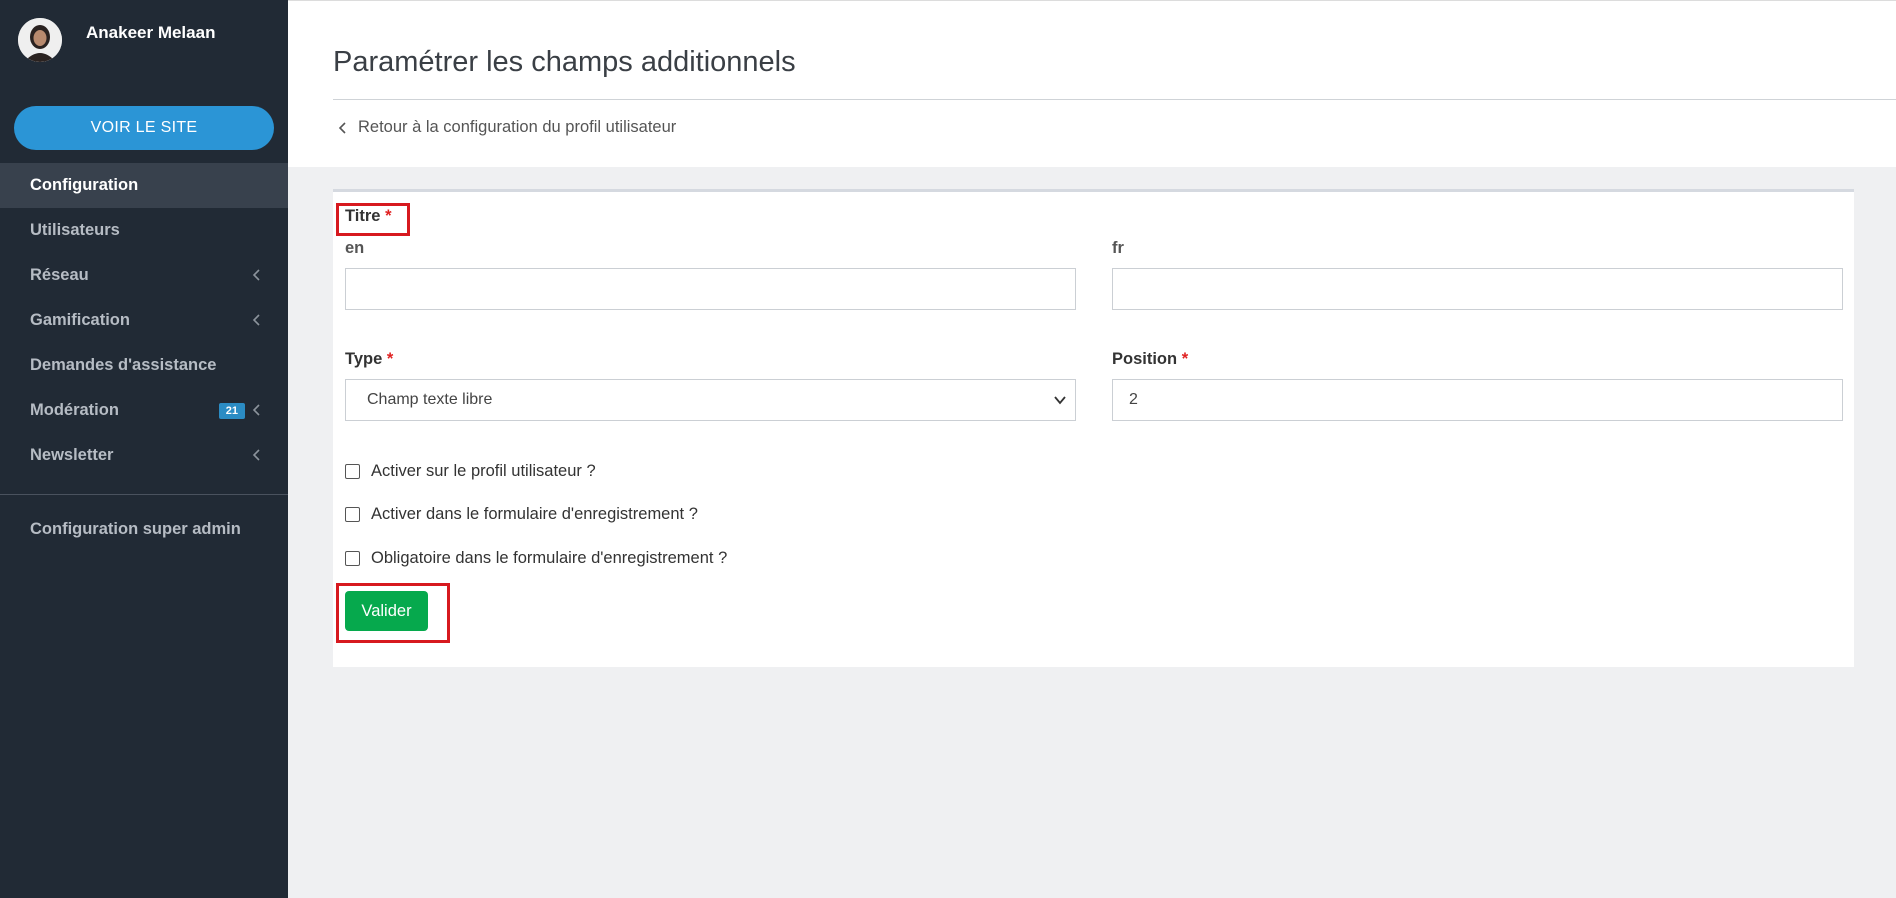  Describe the element at coordinates (75, 230) in the screenshot. I see `sidebar-item-label: Utilisateurs` at that location.